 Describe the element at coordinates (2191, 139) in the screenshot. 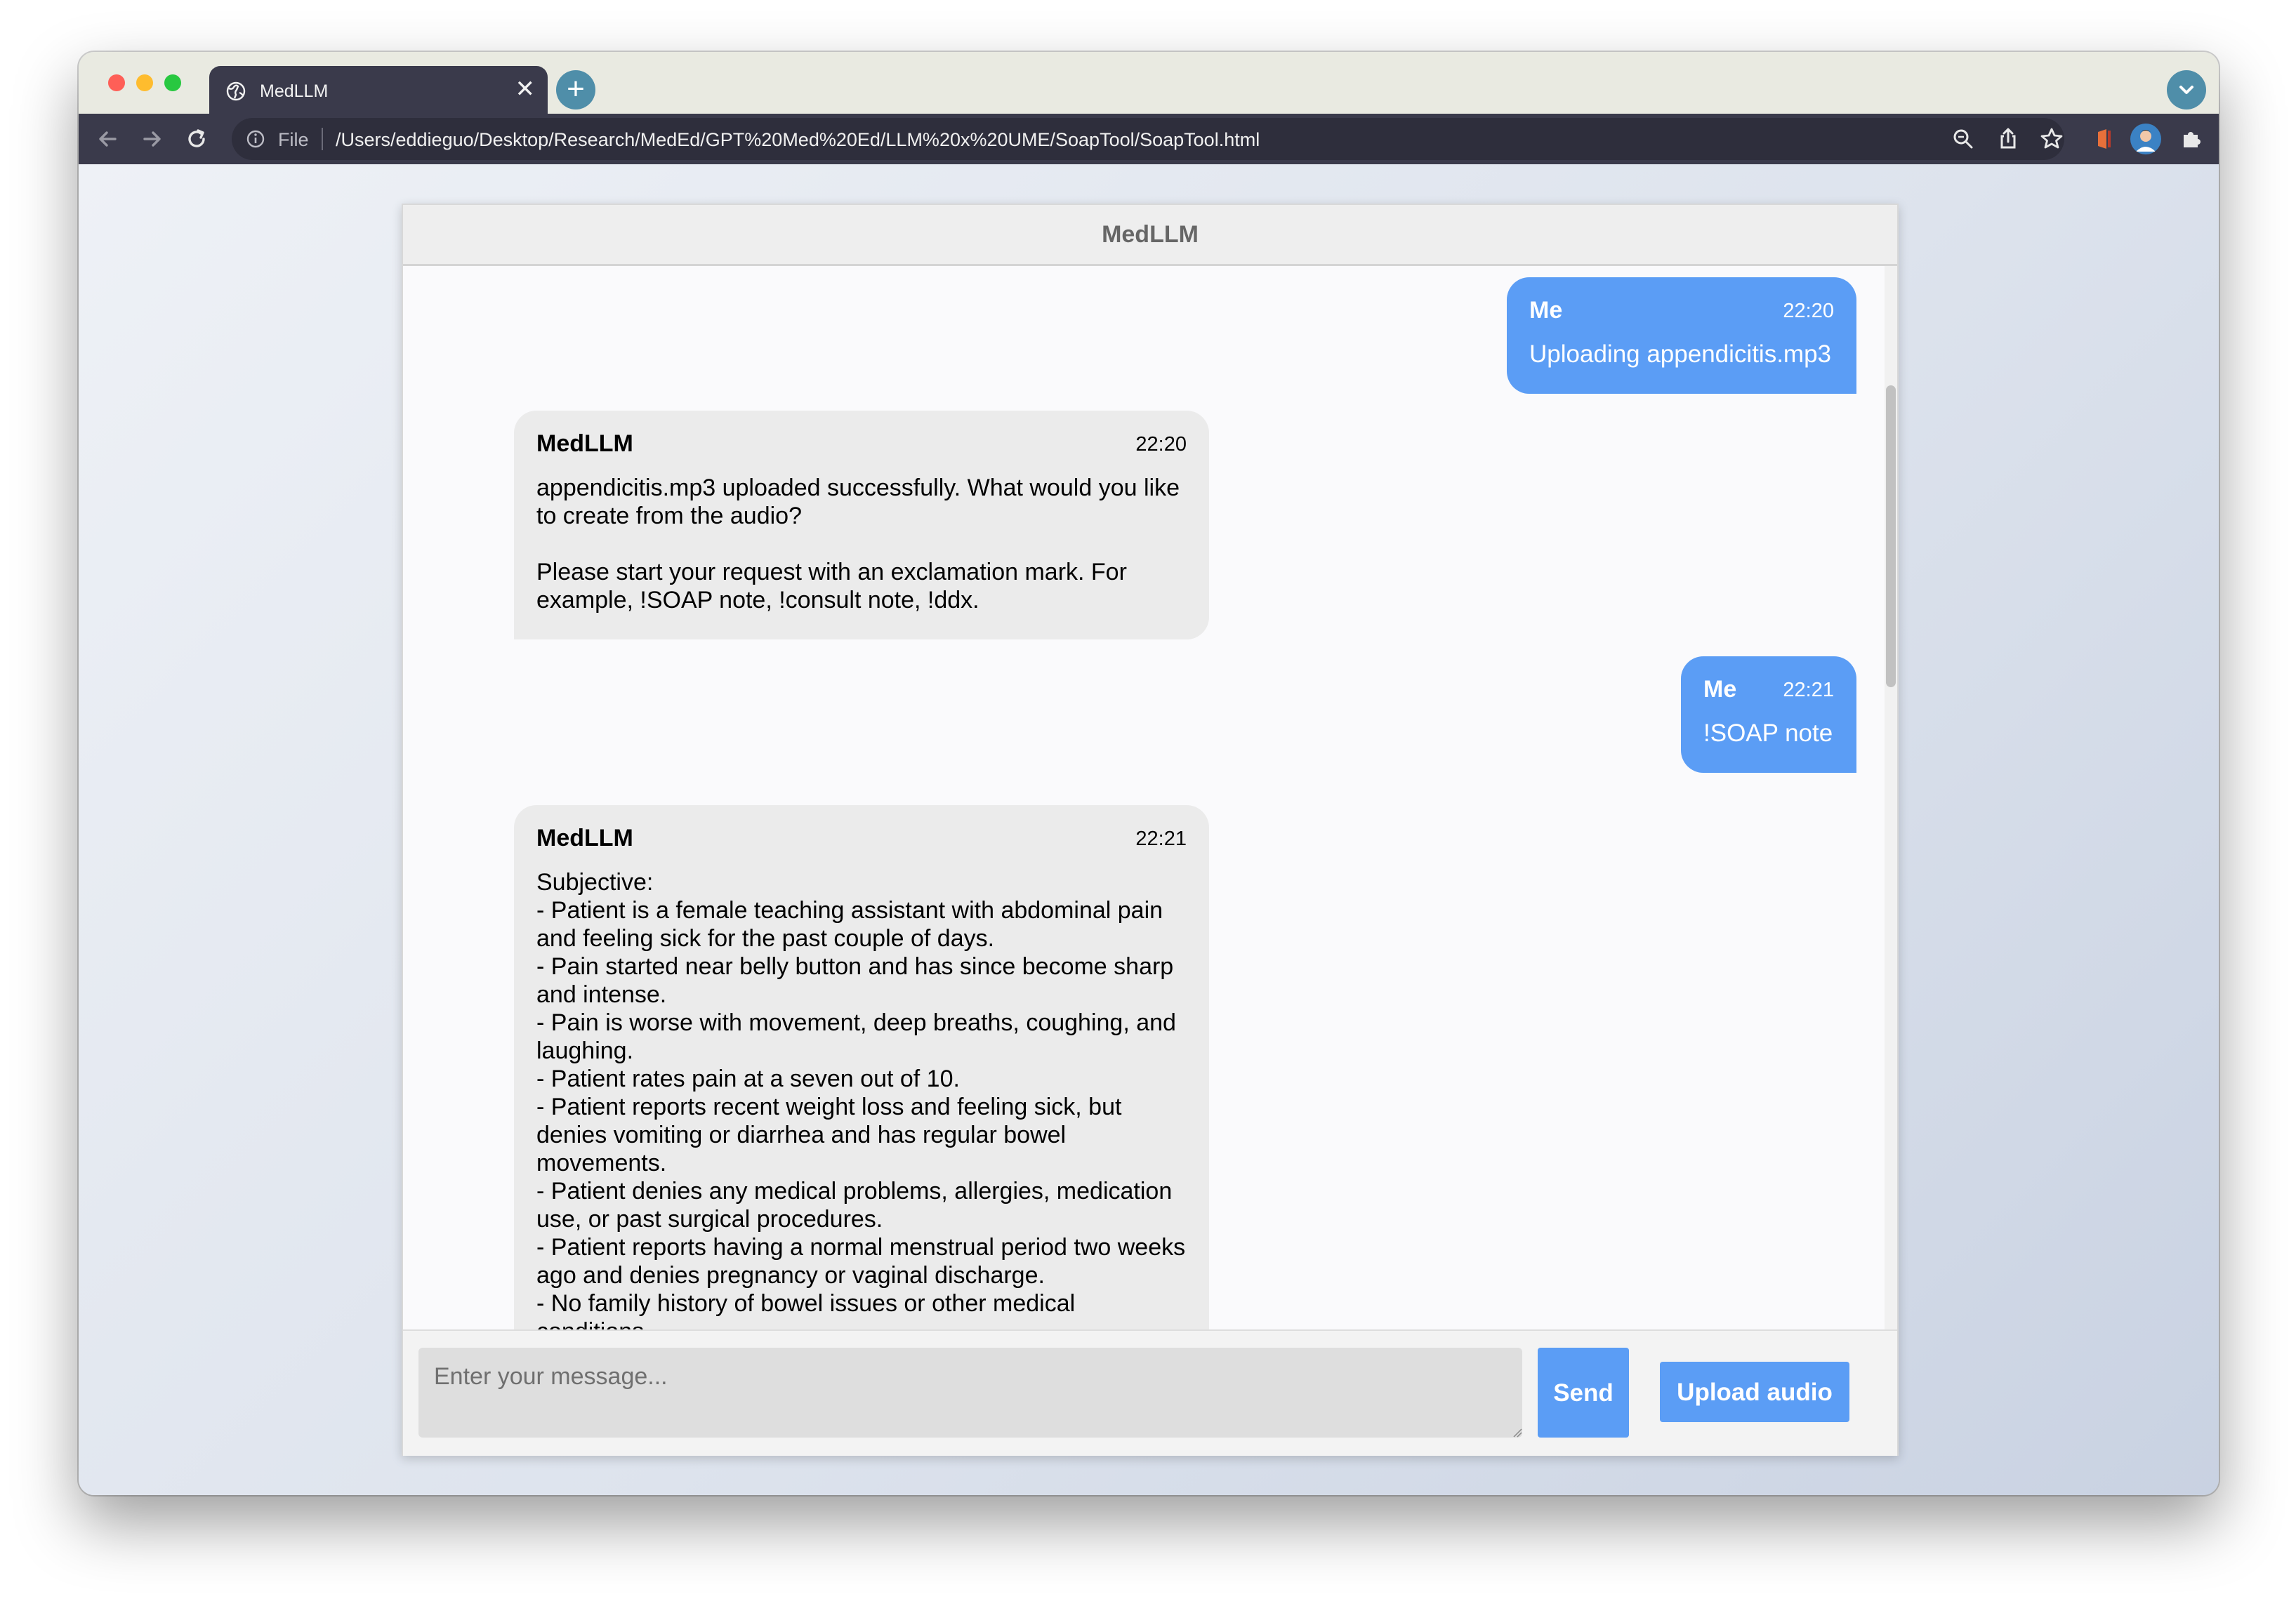

I see `extensions-puzzle-icon` at that location.